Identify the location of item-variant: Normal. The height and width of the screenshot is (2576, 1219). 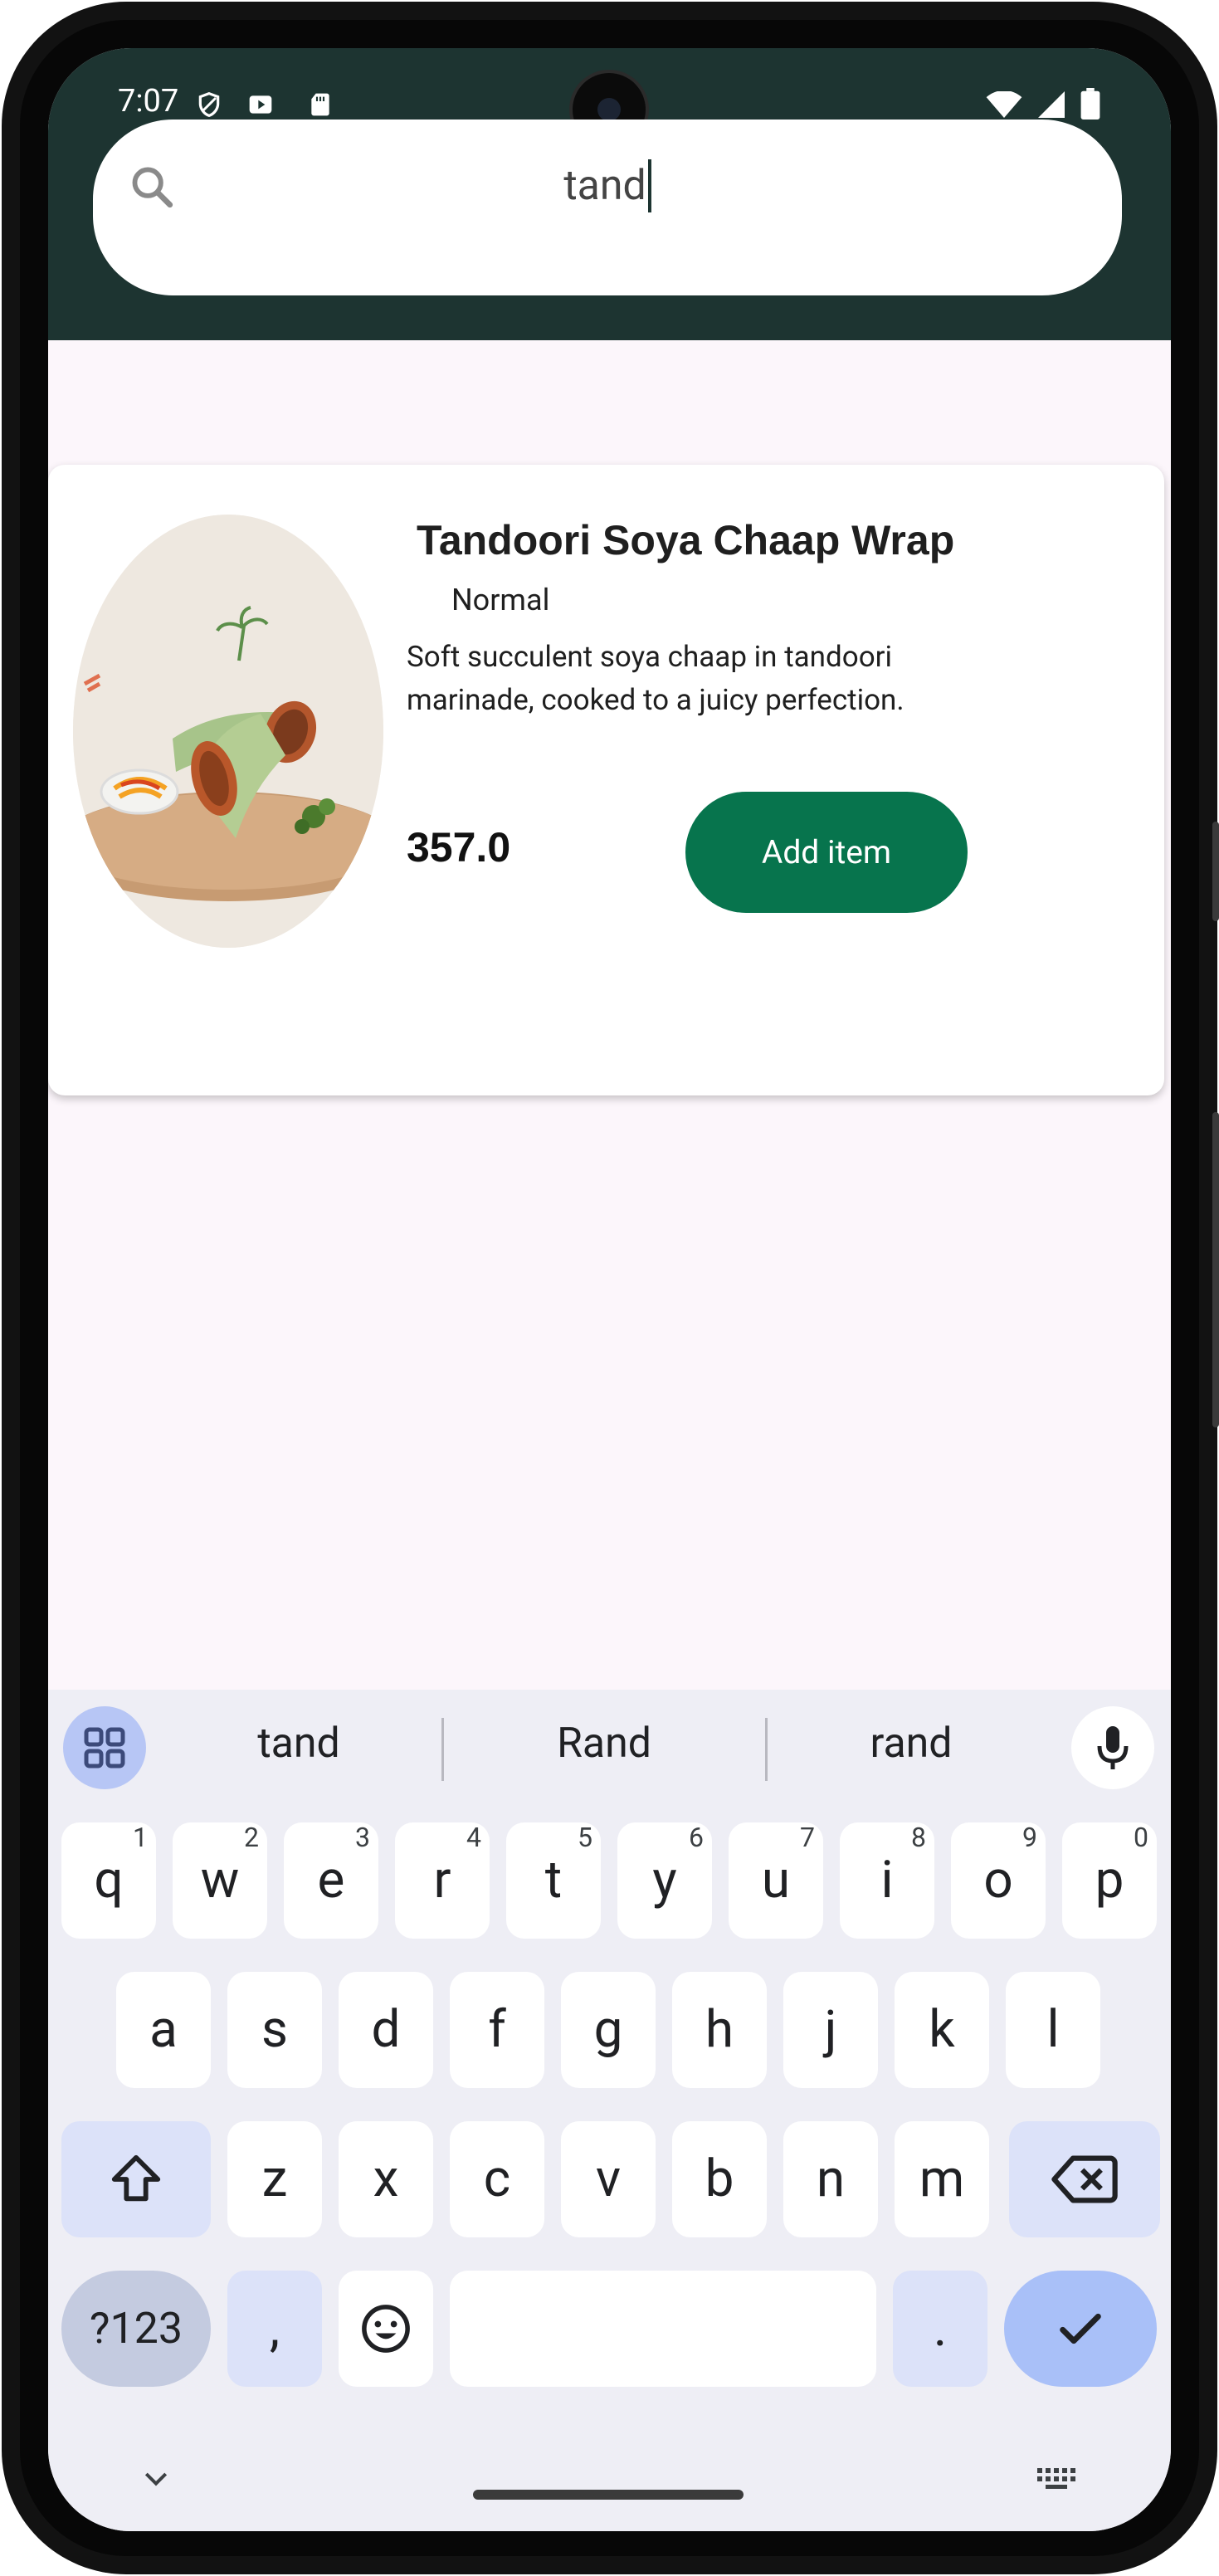
(501, 600).